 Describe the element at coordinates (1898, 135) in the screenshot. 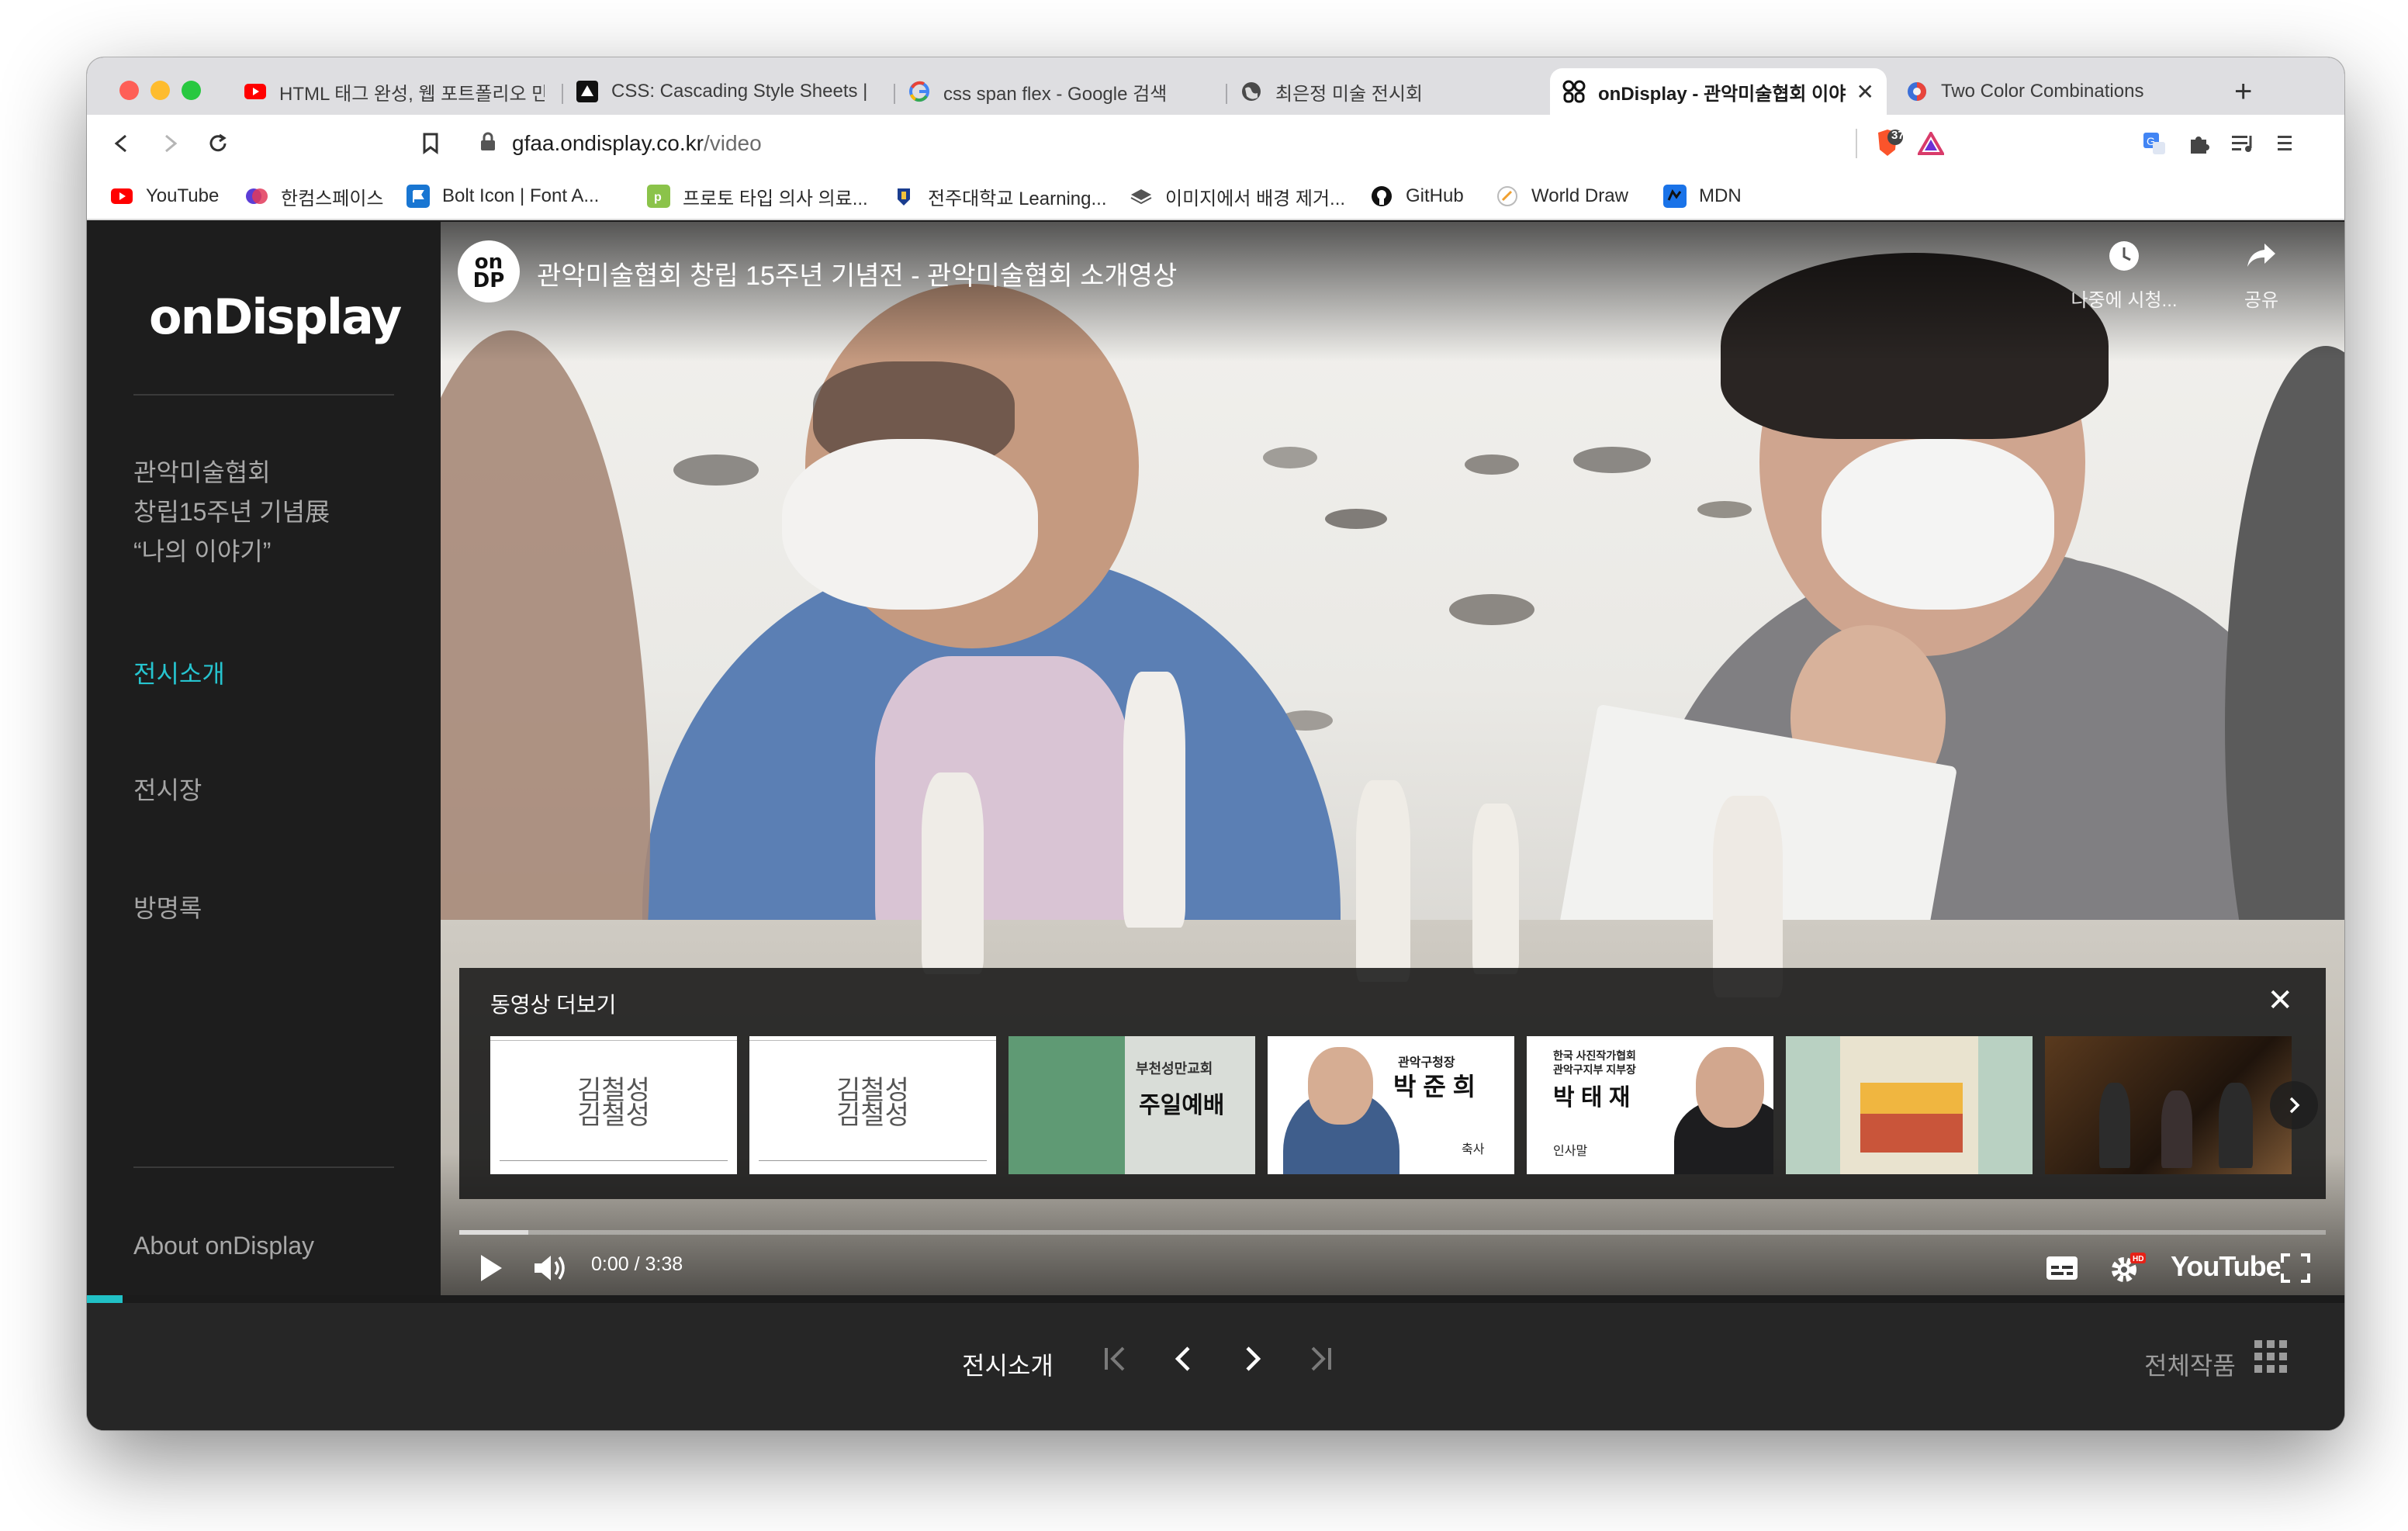

I see `shield-count-badge: 37` at that location.